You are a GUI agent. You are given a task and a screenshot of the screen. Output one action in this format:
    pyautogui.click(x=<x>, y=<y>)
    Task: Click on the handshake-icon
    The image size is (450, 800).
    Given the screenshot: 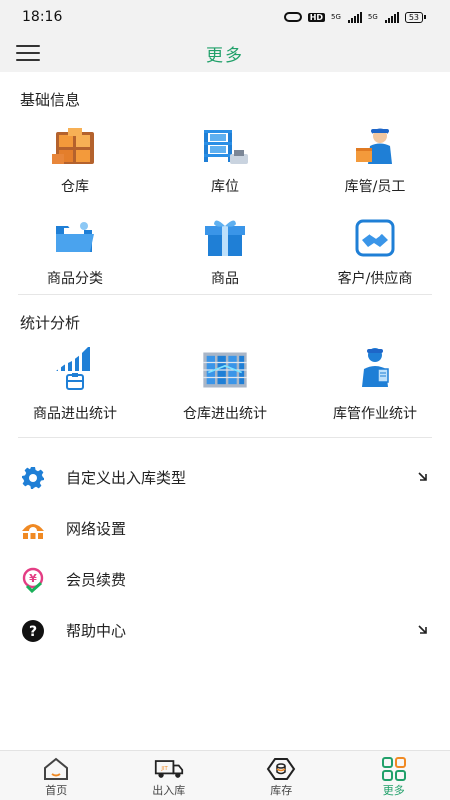 What is the action you would take?
    pyautogui.click(x=375, y=238)
    